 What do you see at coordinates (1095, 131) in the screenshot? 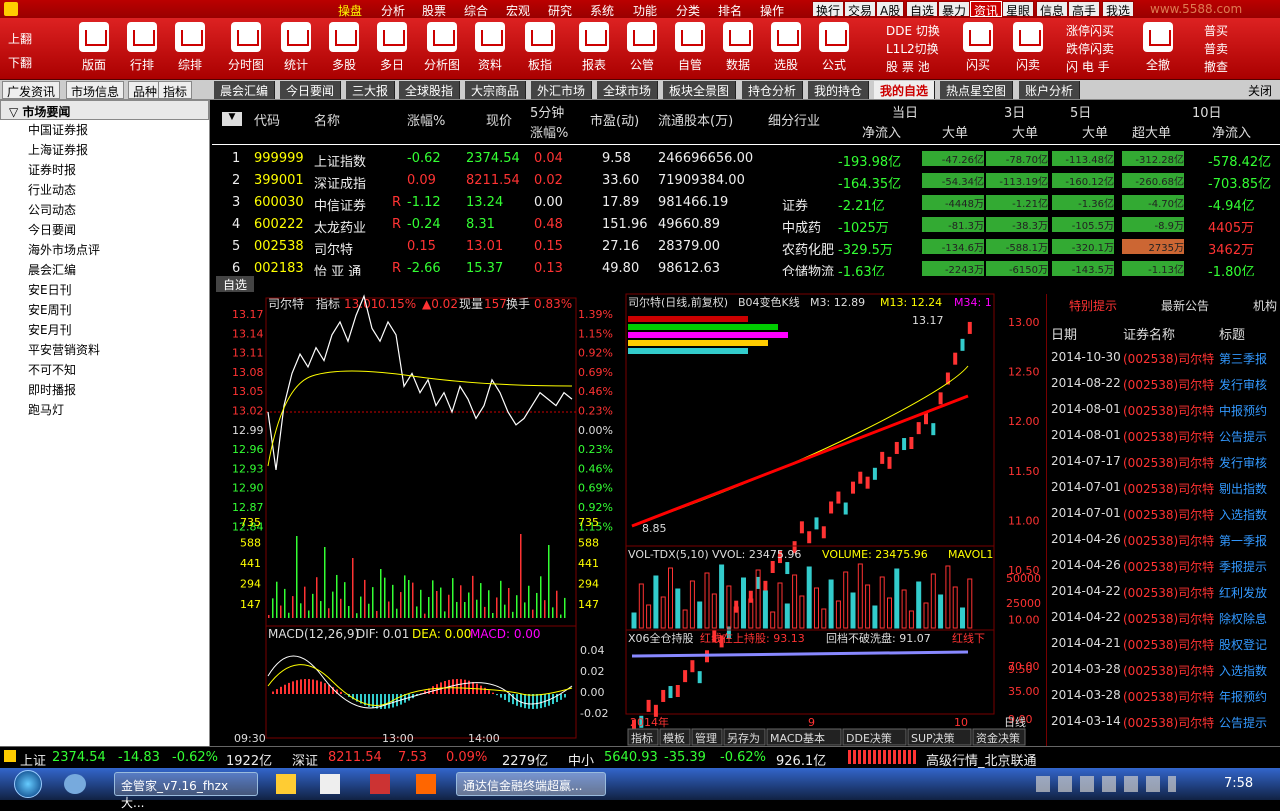
I see `header-big5: 大单` at bounding box center [1095, 131].